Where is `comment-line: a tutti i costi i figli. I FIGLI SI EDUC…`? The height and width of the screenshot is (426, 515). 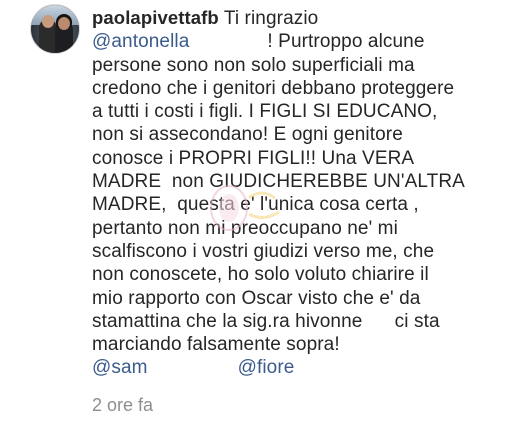
comment-line: a tutti i costi i figli. I FIGLI SI EDUC… is located at coordinates (265, 112).